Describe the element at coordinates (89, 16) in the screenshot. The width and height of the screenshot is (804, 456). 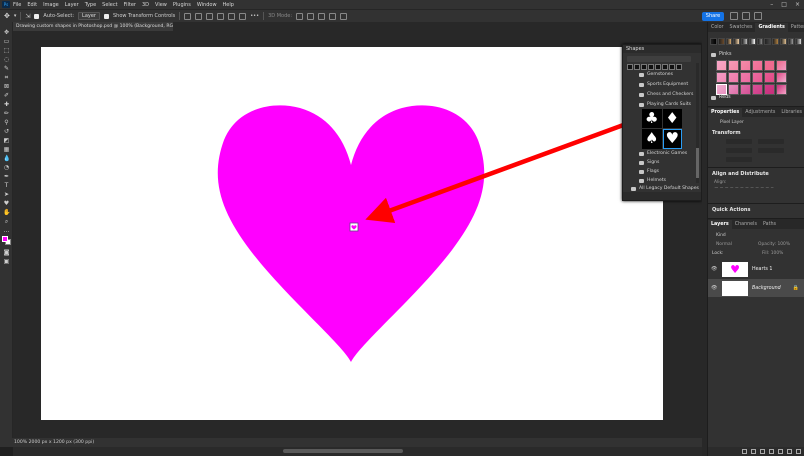
I see `auto-select-dropdown: Layer` at that location.